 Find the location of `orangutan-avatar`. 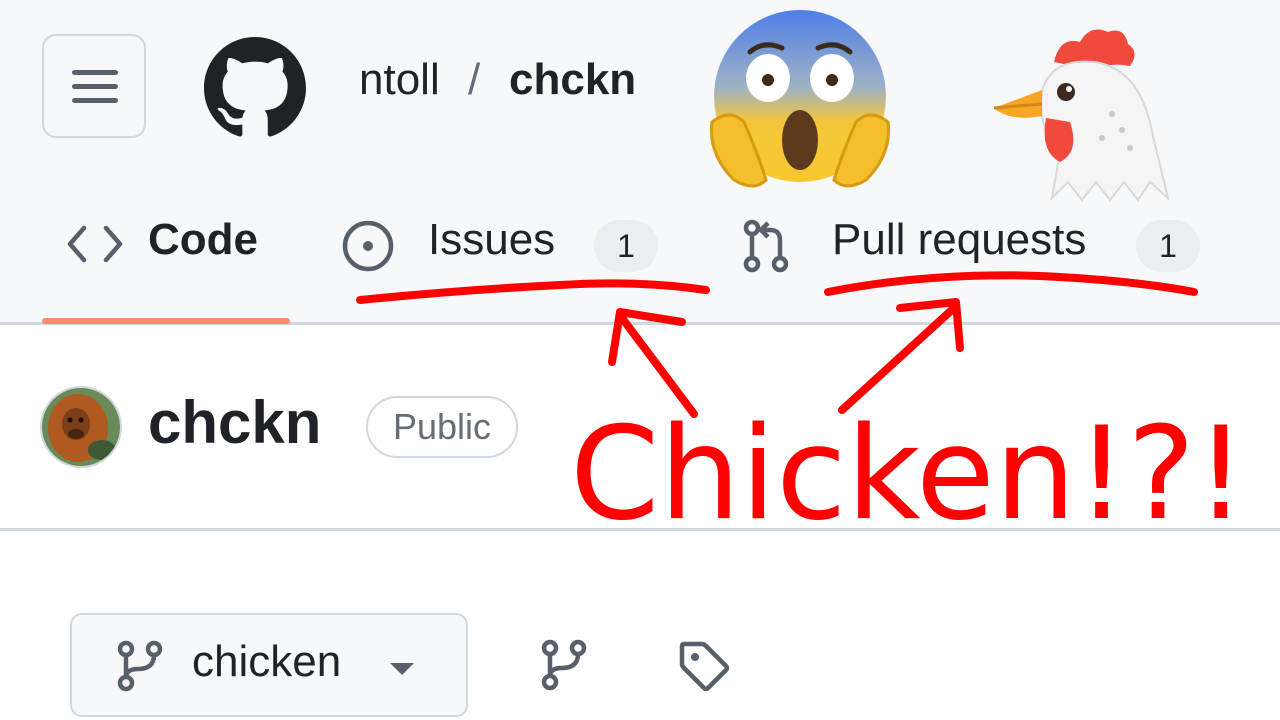

orangutan-avatar is located at coordinates (81, 427).